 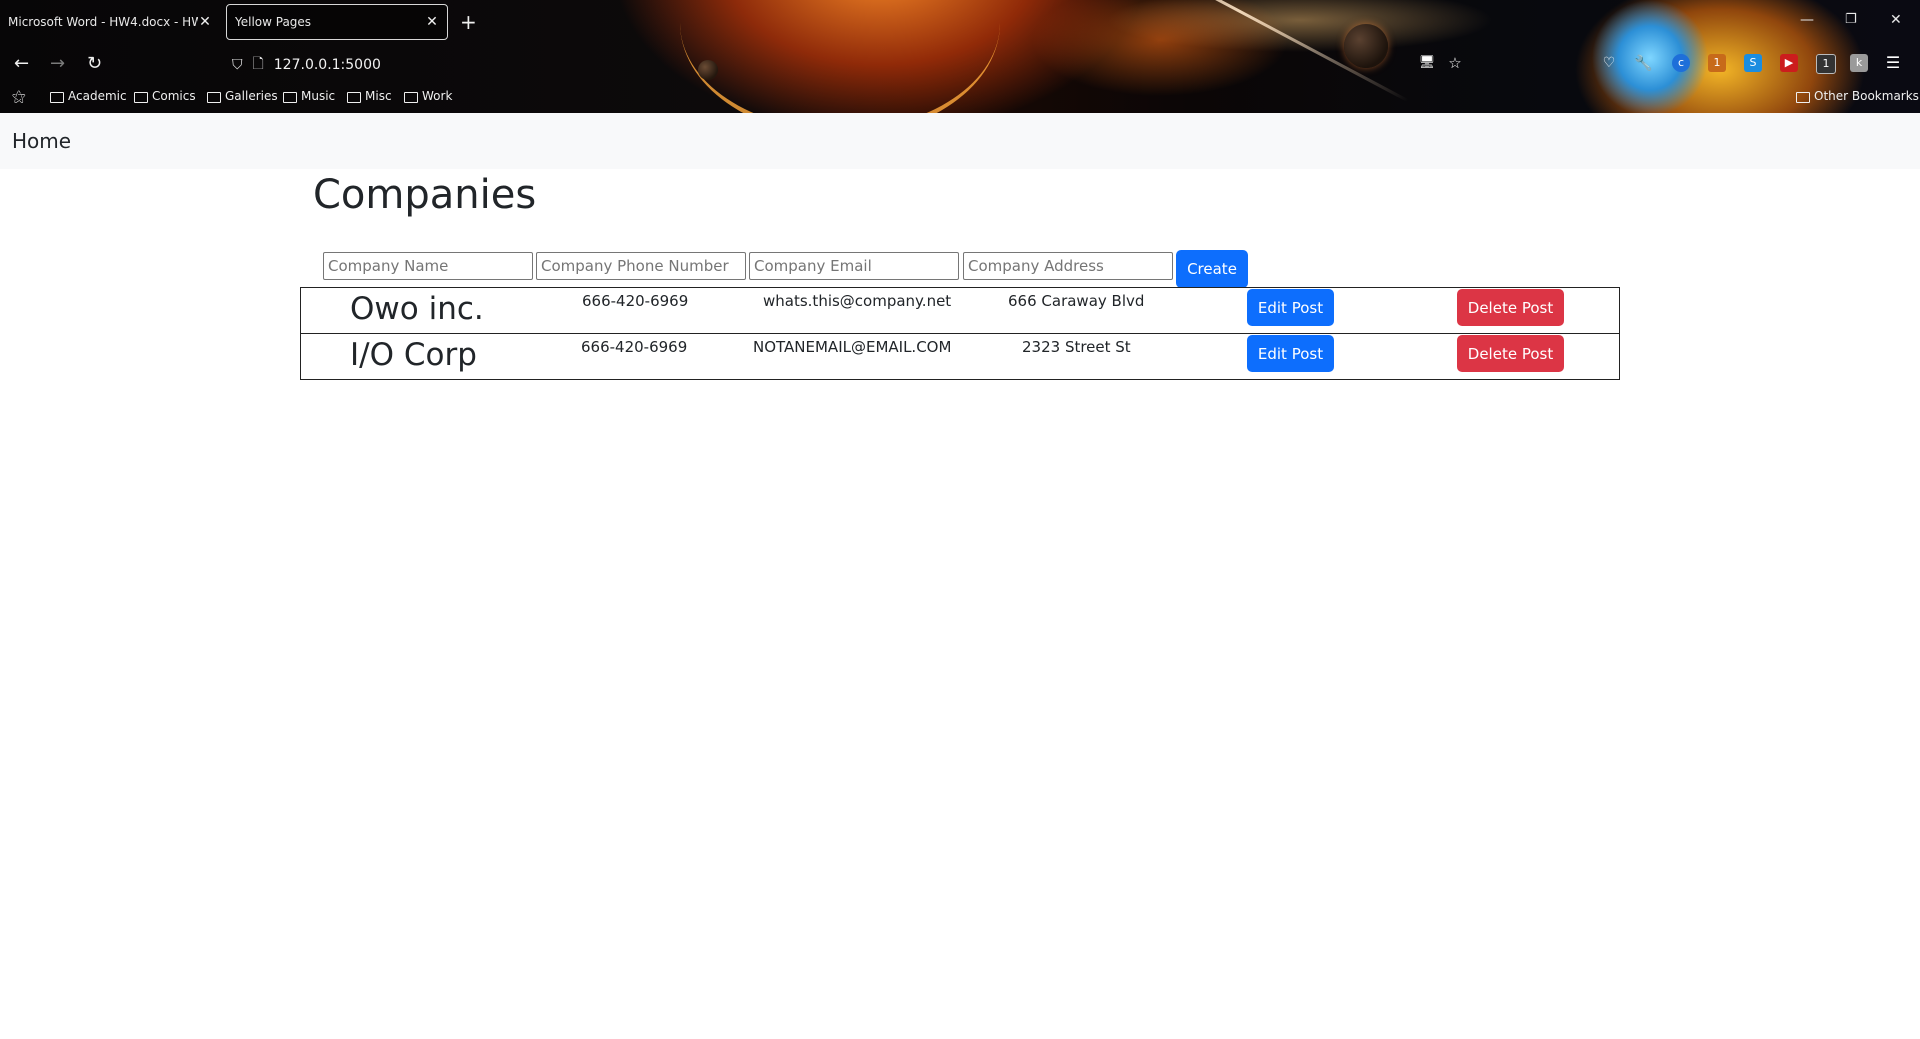 I want to click on bookmark-label: Galleries, so click(x=251, y=96).